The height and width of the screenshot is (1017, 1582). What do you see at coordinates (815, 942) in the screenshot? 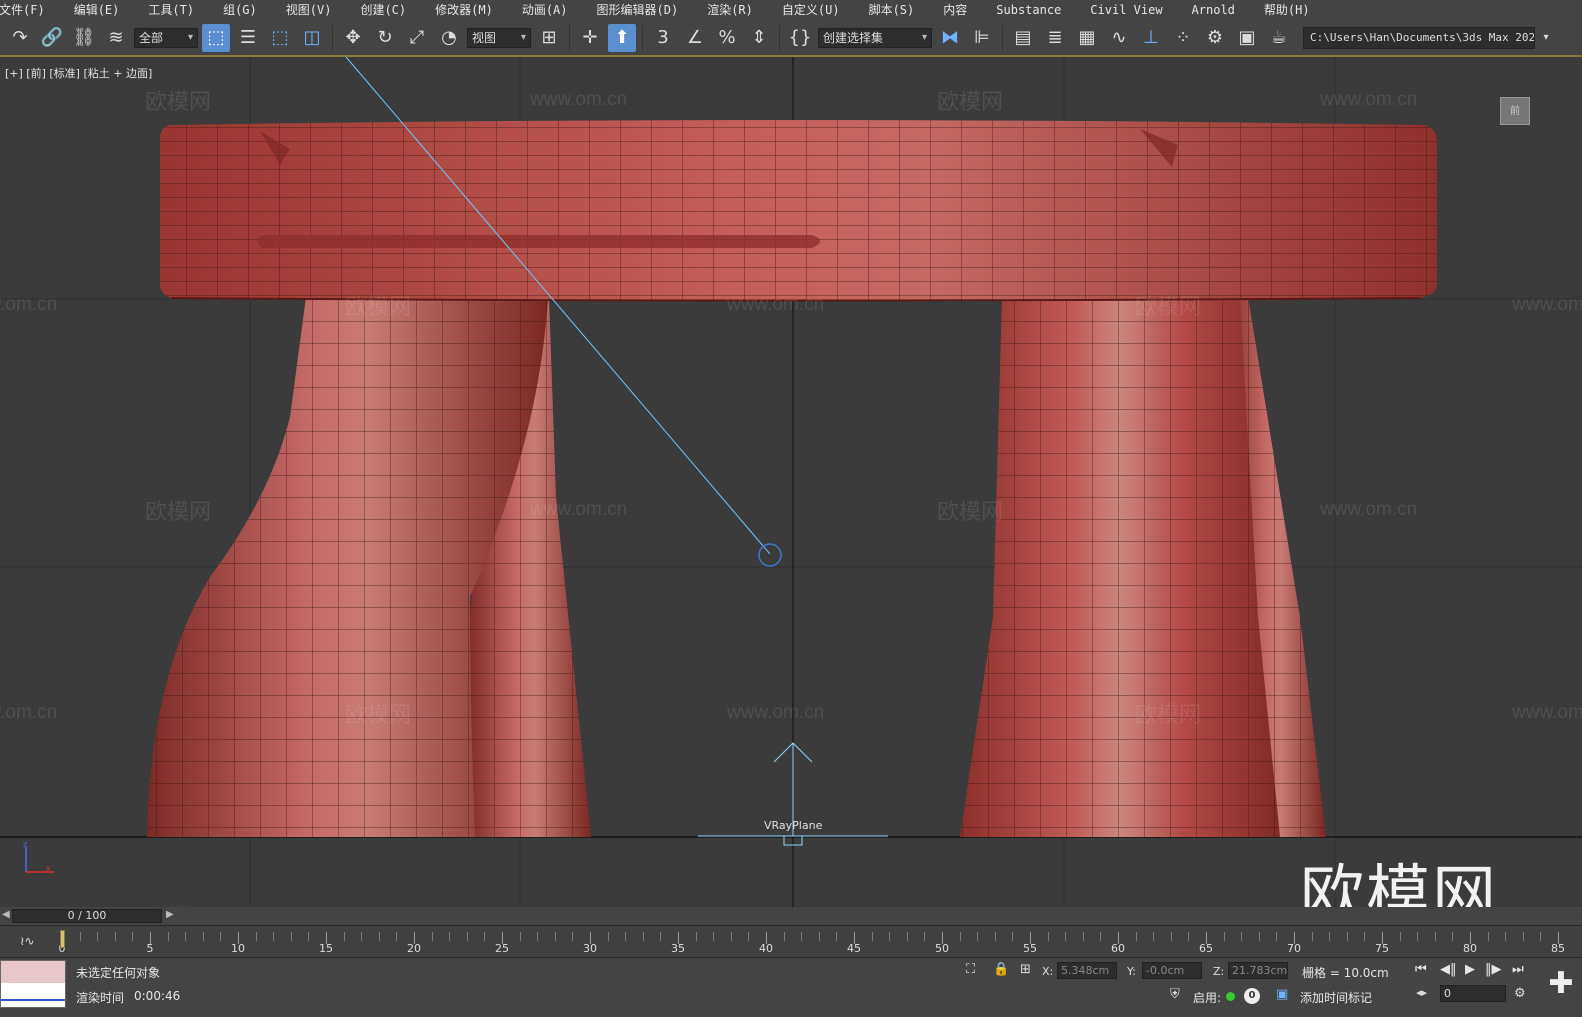
I see `frame-ruler: 0 5 10 15 20 25 30 35 40 45 50 55 60 65 70 75 80 85` at bounding box center [815, 942].